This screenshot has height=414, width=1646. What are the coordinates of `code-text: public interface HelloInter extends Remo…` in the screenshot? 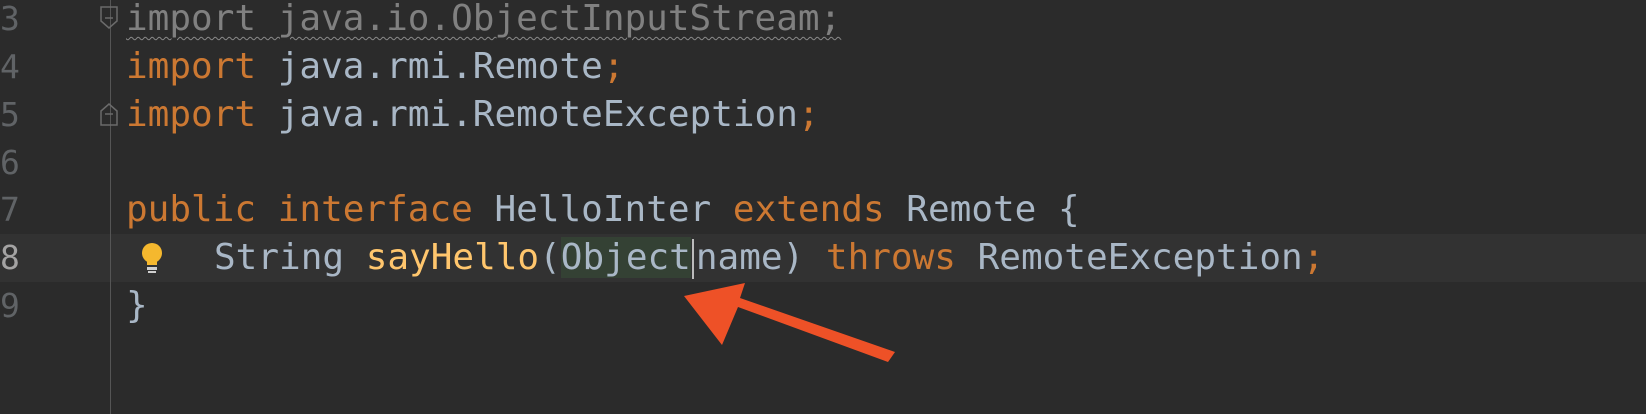 It's located at (603, 210).